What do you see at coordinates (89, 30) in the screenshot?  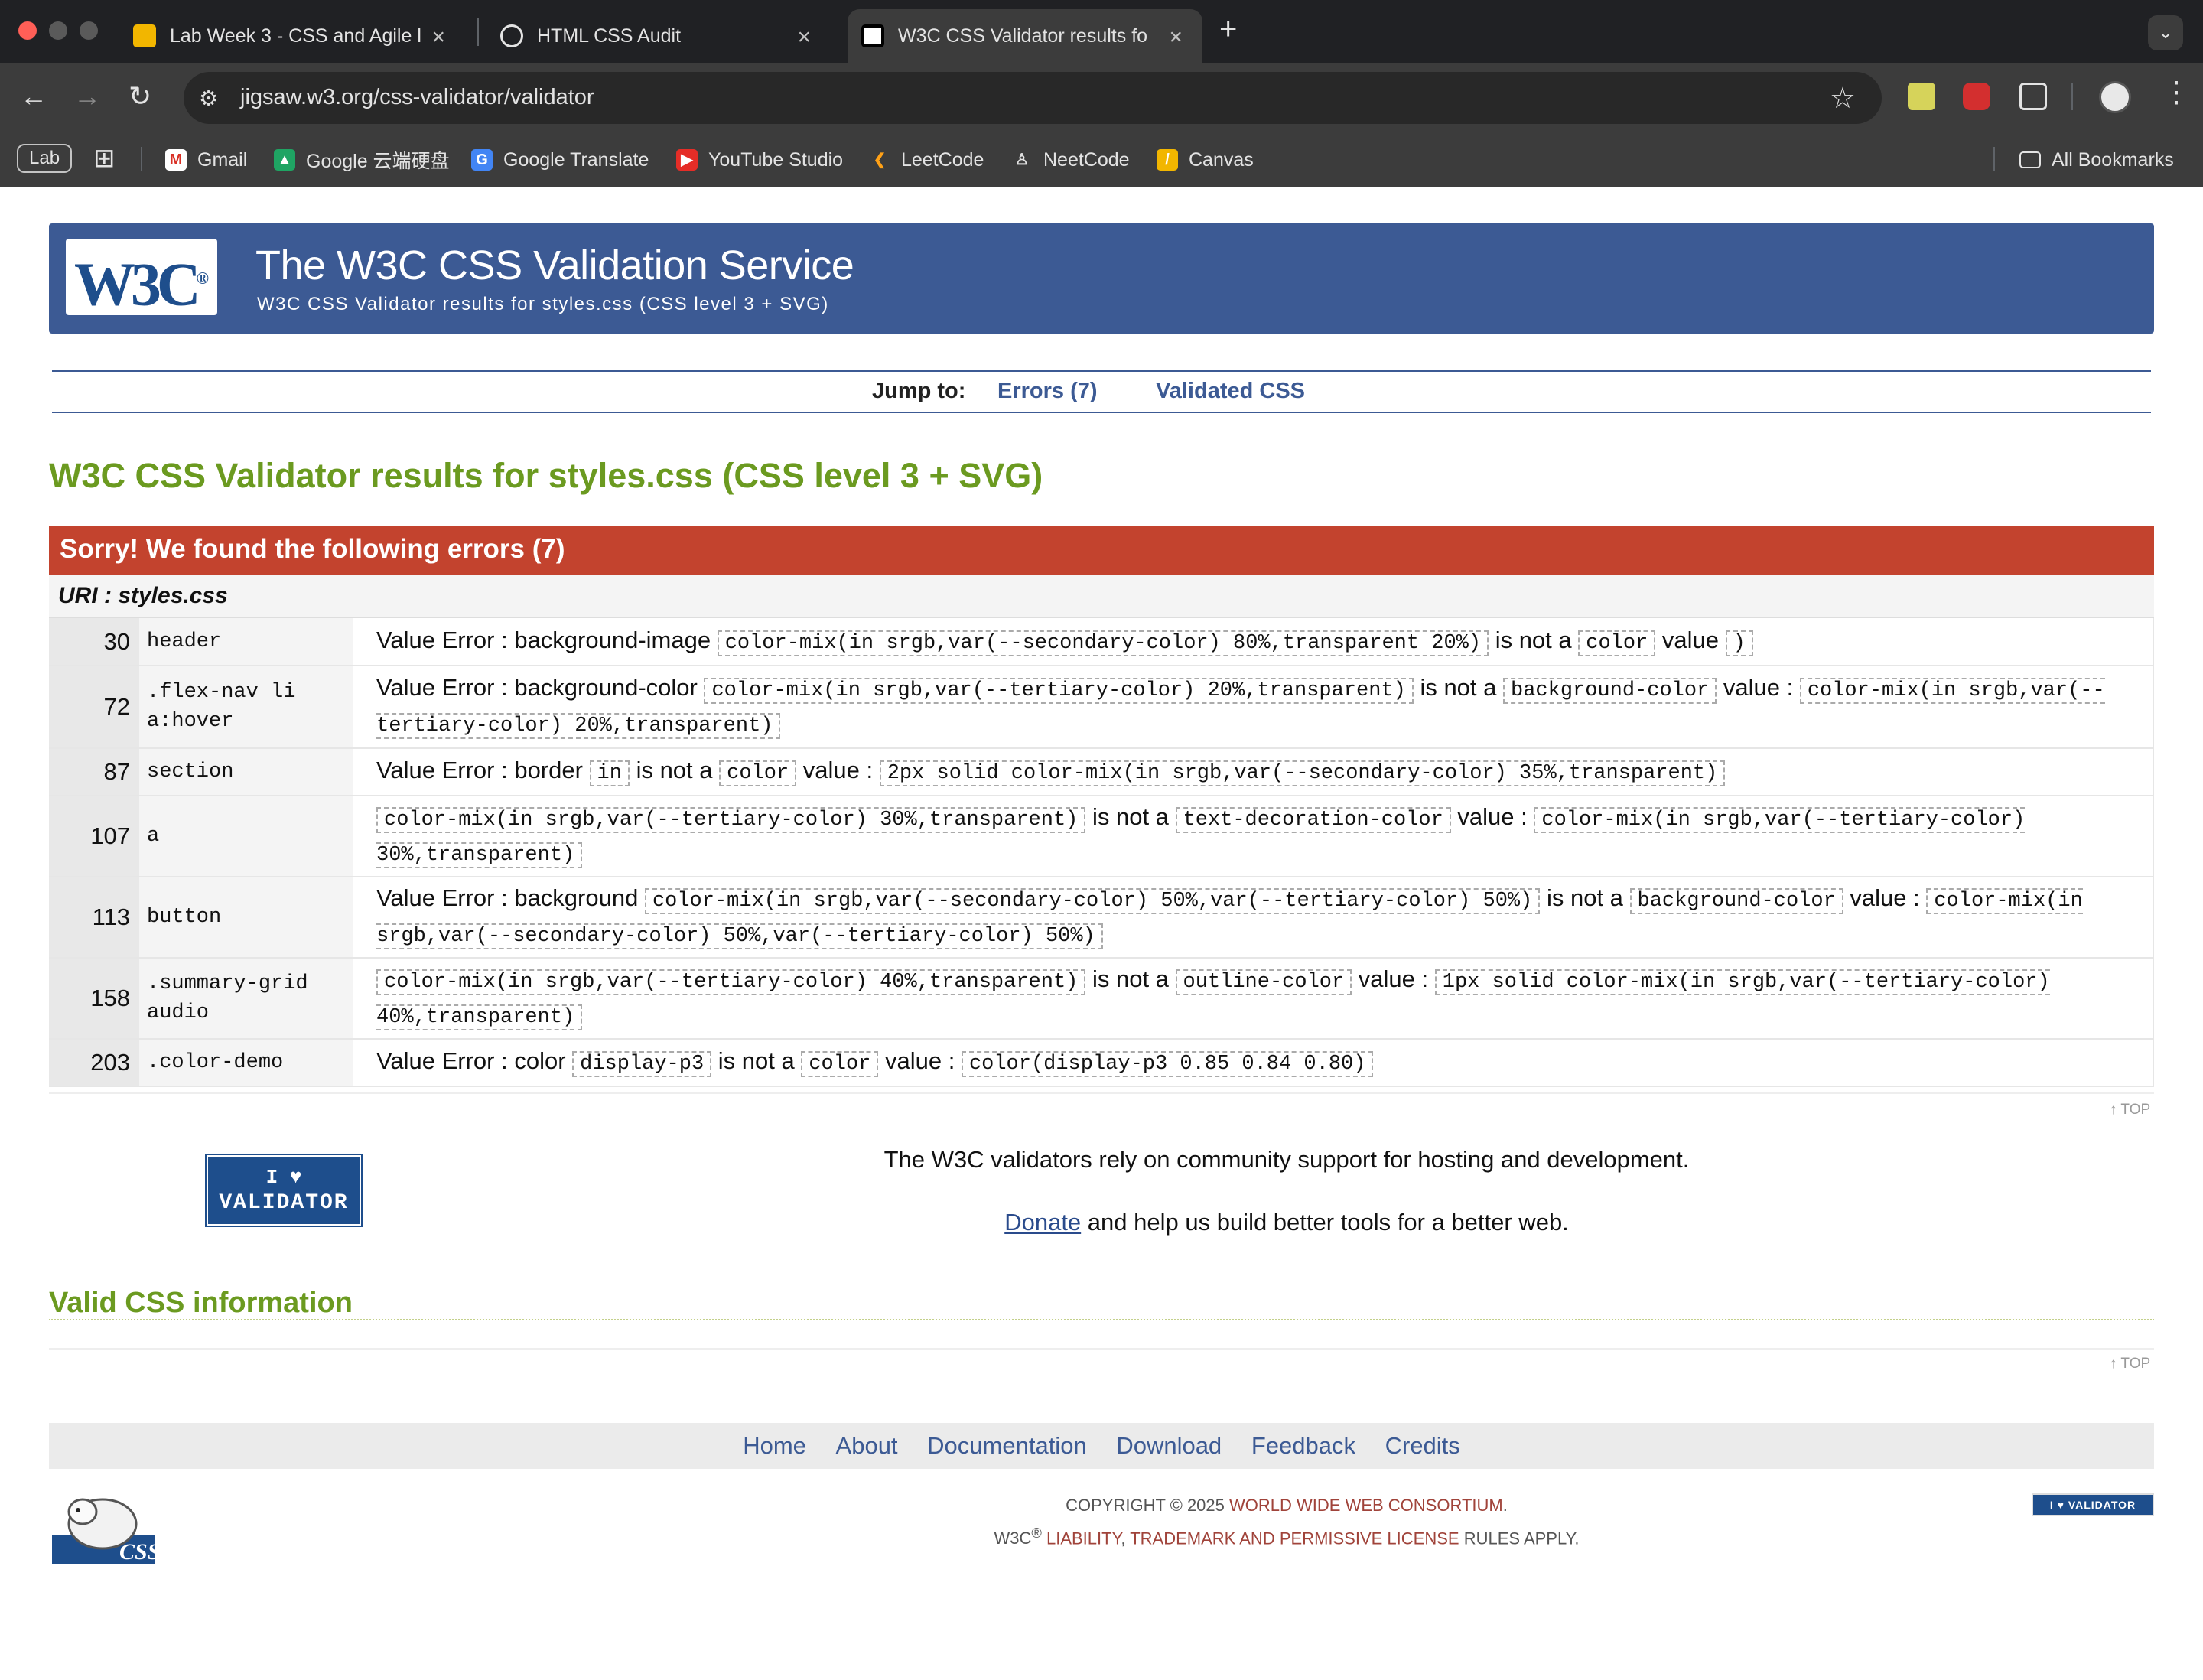 I see `maximize-window-button` at bounding box center [89, 30].